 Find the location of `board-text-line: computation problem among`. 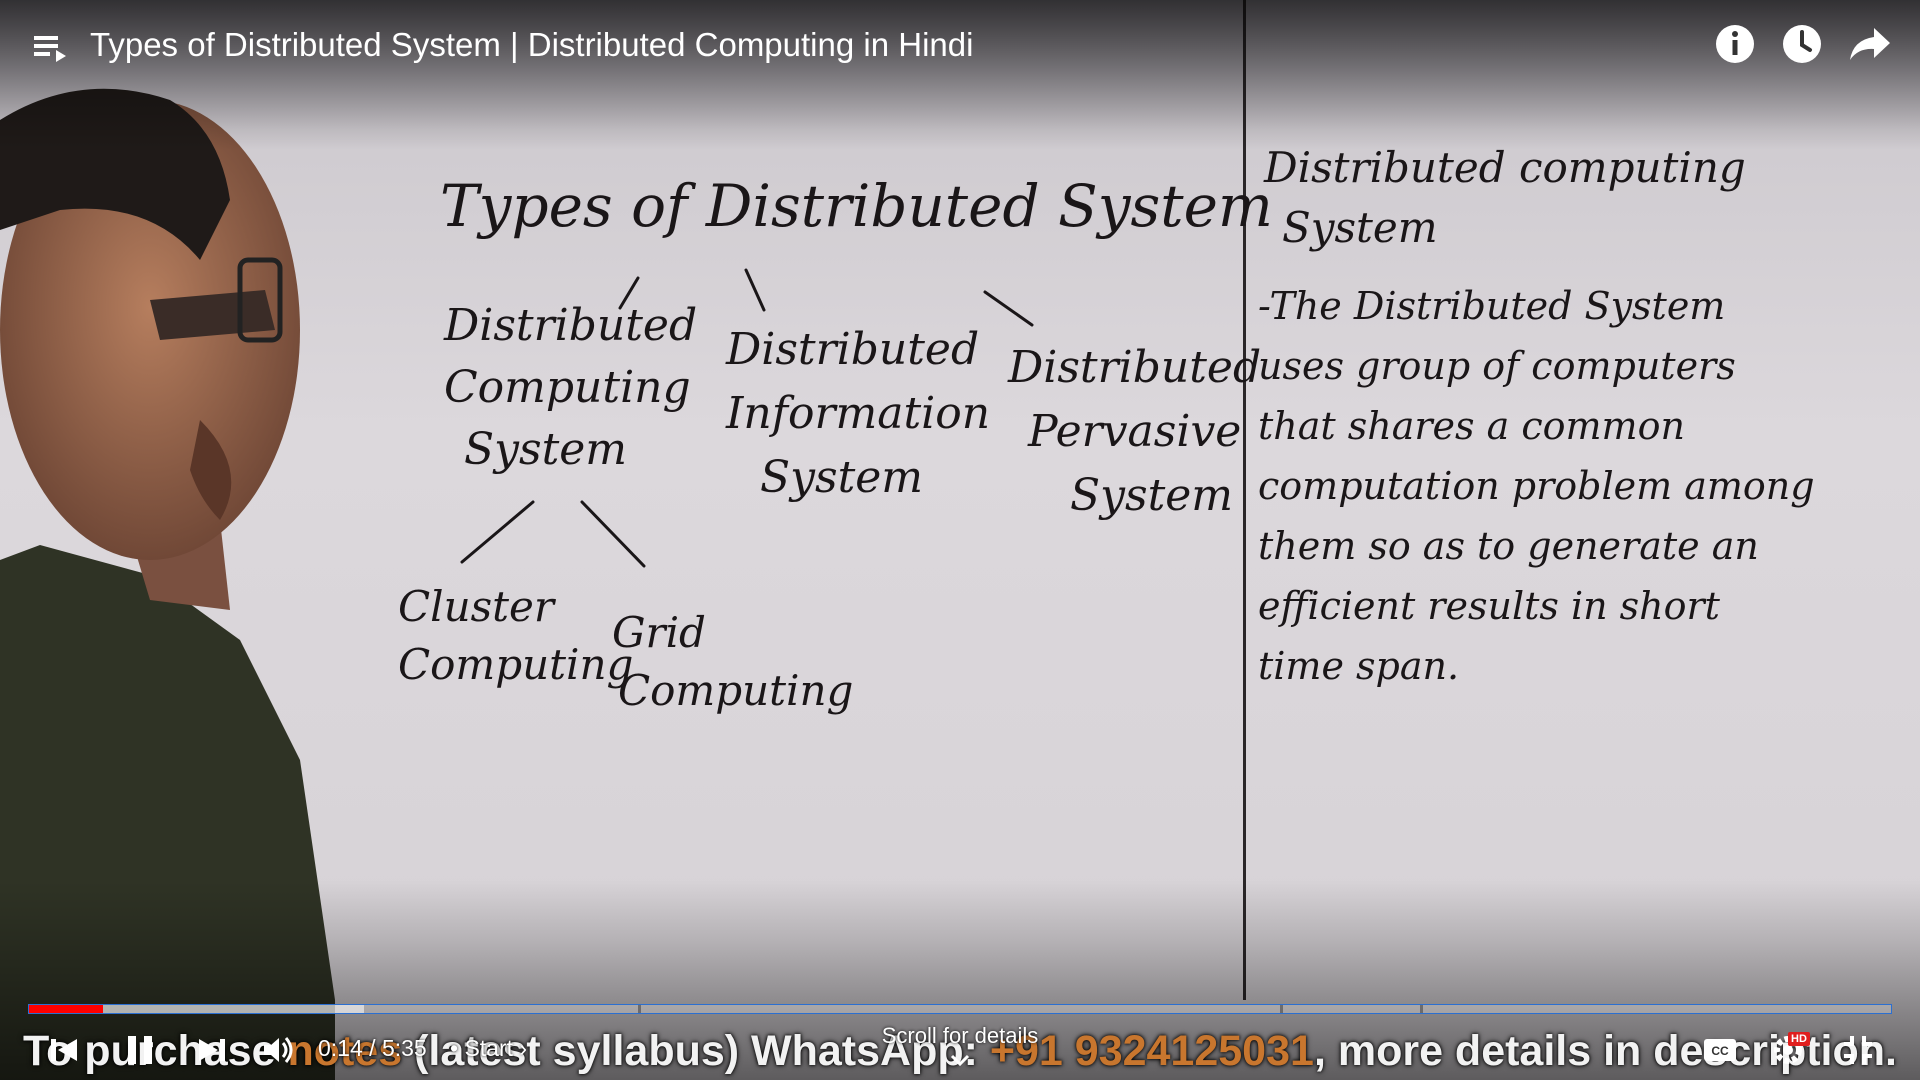

board-text-line: computation problem among is located at coordinates (1536, 486).